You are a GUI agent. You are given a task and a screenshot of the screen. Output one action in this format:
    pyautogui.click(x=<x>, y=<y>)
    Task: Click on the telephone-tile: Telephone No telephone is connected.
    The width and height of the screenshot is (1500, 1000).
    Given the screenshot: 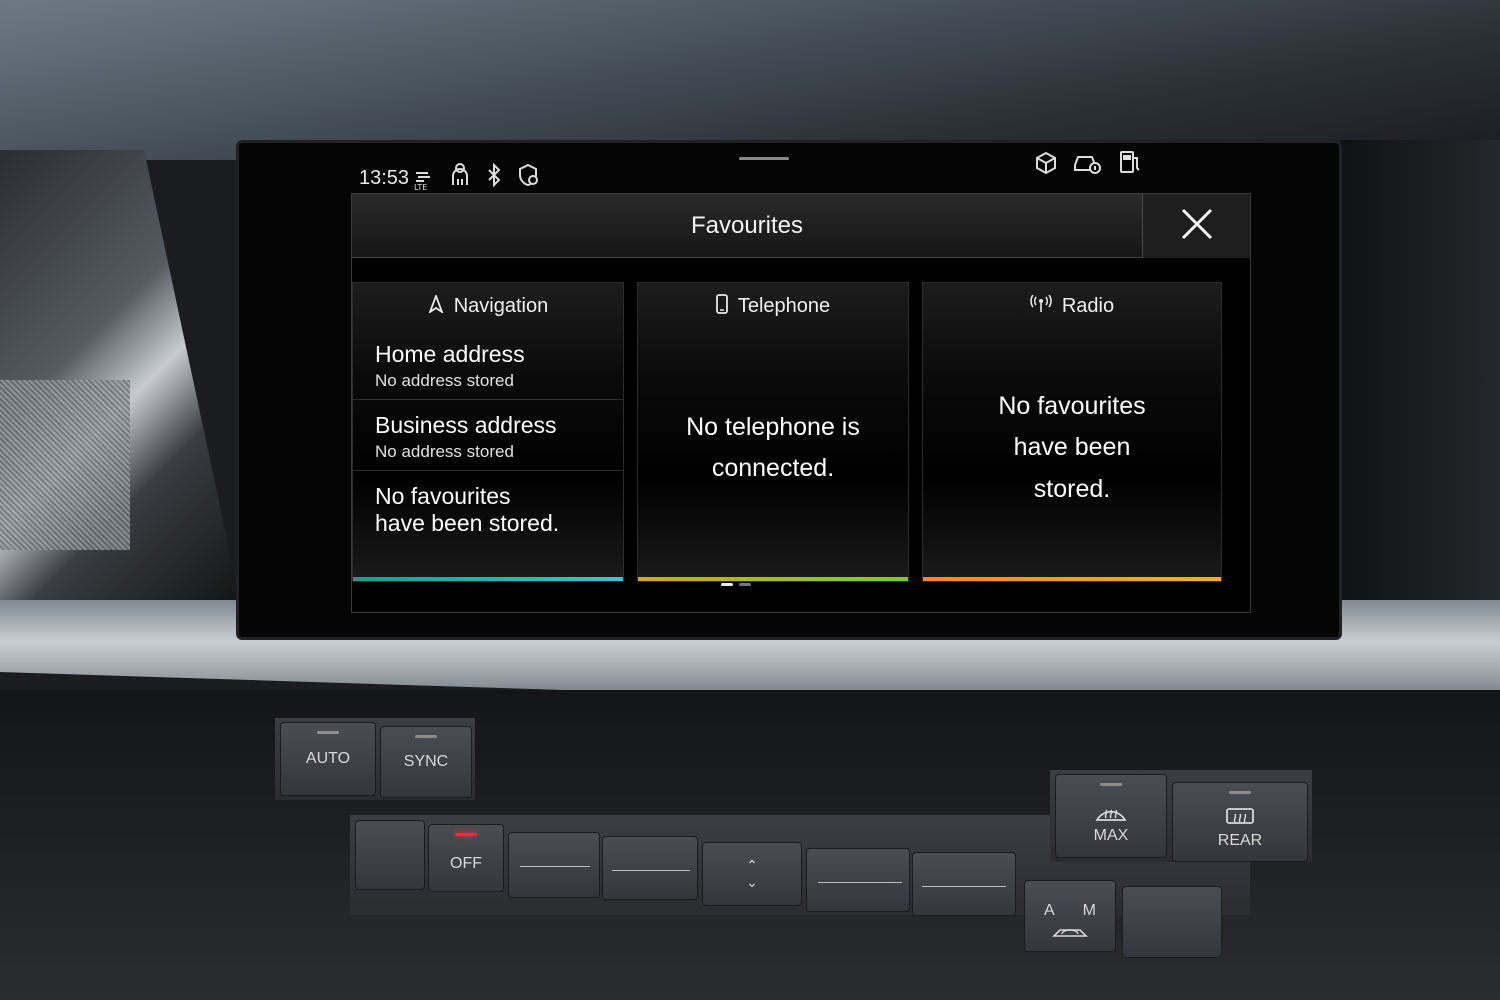 What is the action you would take?
    pyautogui.click(x=773, y=432)
    